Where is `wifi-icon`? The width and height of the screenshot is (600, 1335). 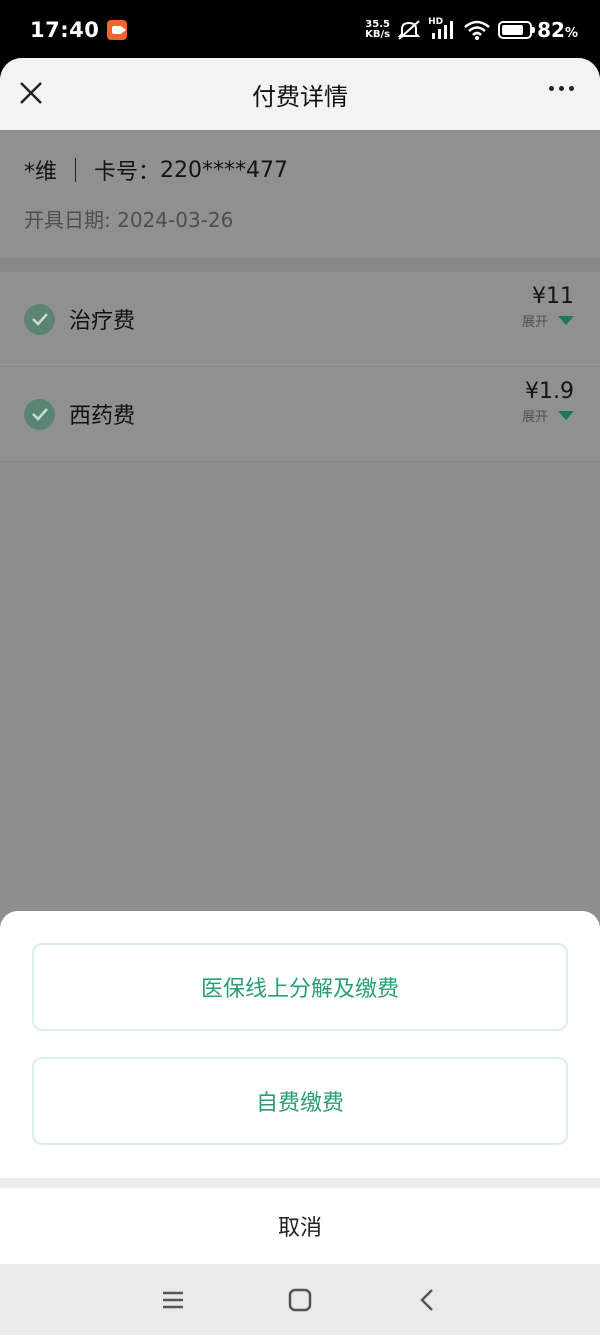 wifi-icon is located at coordinates (477, 30).